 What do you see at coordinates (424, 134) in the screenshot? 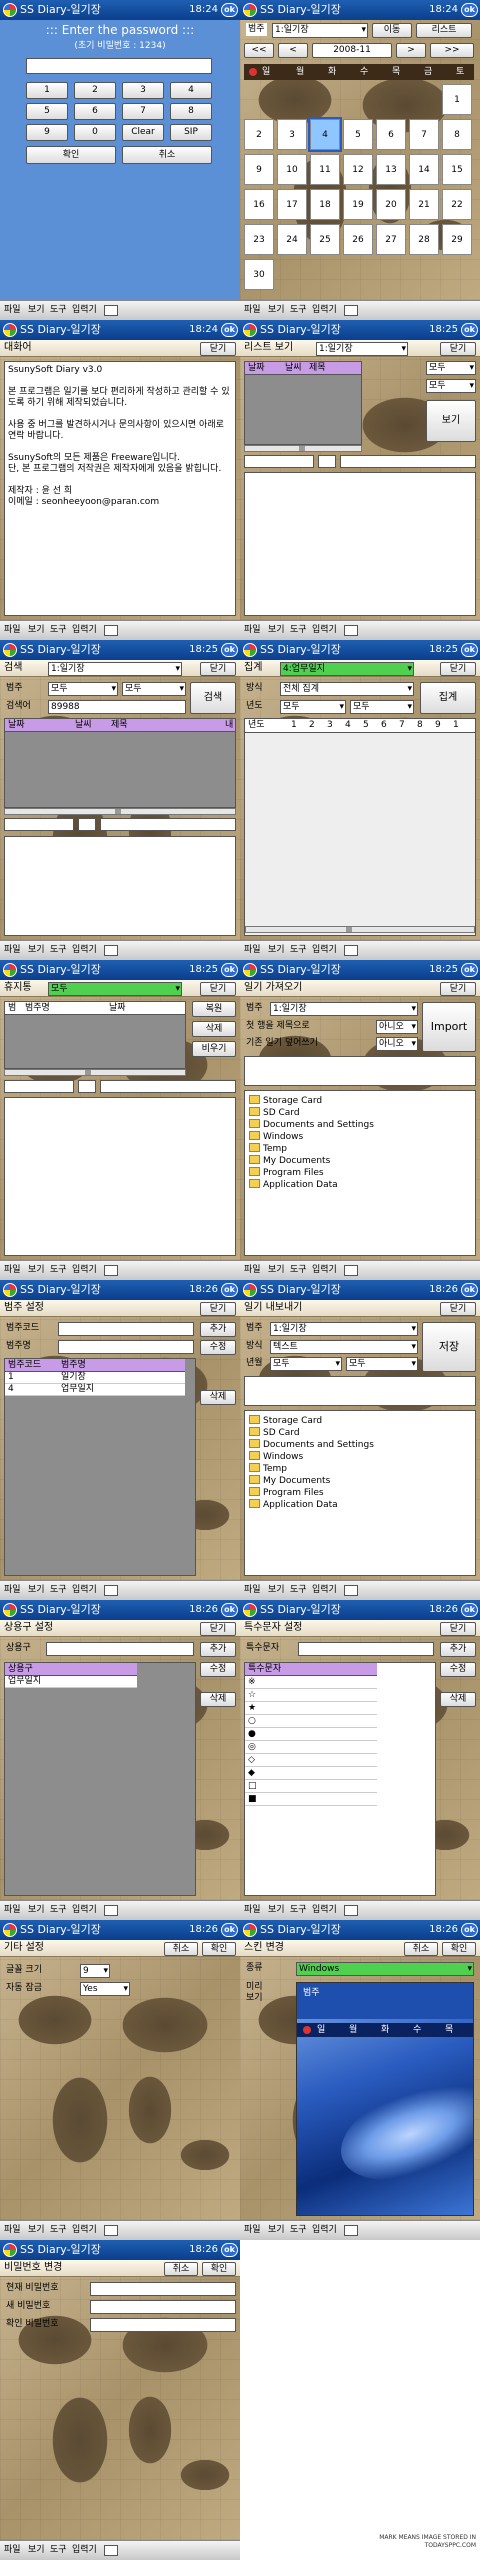
I see `calendar-day: 7` at bounding box center [424, 134].